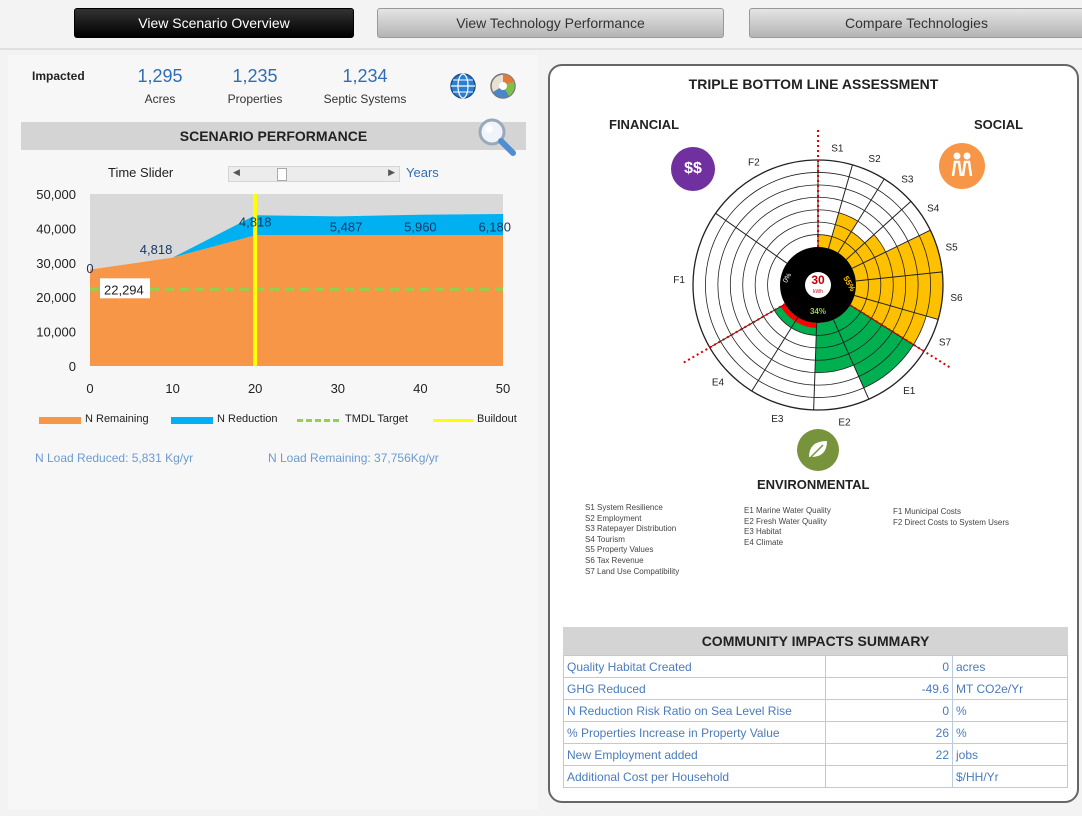 The width and height of the screenshot is (1082, 816). Describe the element at coordinates (632, 571) in the screenshot. I see `def-s7: S7 Land Use Compatibility` at that location.